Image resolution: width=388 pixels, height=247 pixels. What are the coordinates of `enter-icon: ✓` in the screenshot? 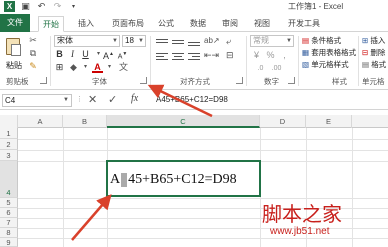 It's located at (112, 99).